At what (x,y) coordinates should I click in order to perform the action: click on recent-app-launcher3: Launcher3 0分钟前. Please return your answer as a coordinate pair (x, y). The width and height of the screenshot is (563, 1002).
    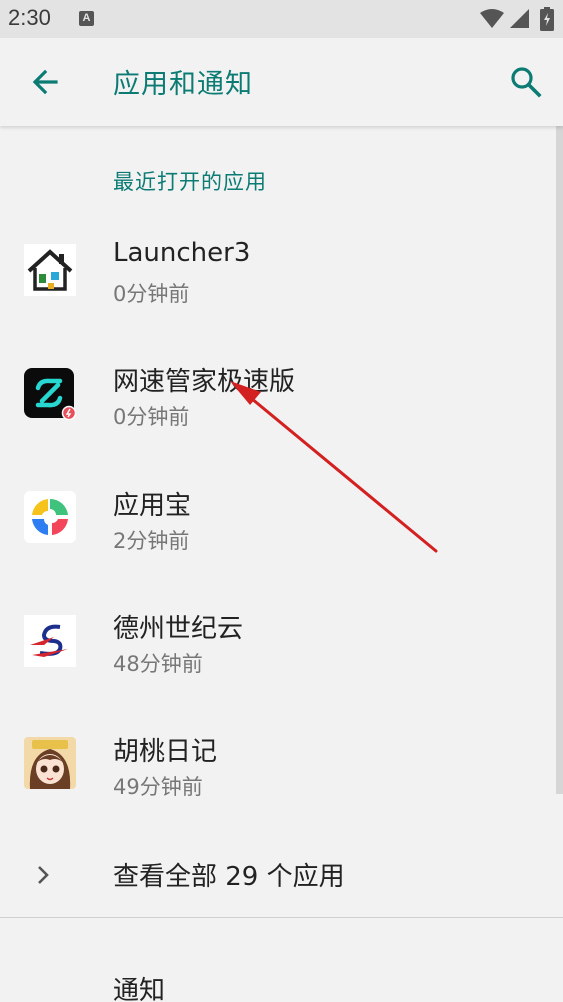
    Looking at the image, I should click on (278, 270).